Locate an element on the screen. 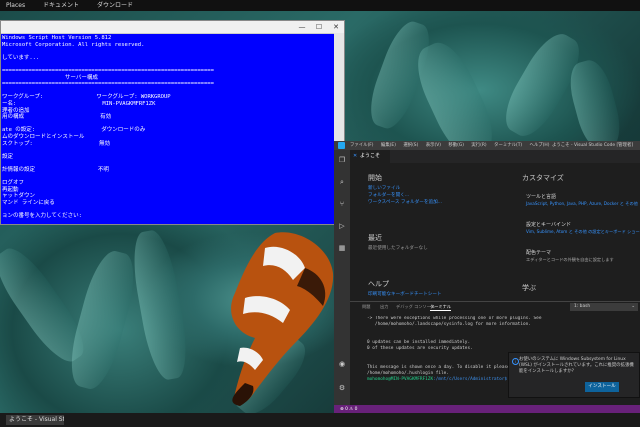 The width and height of the screenshot is (640, 427). console-line: ログオフ is located at coordinates (13, 183).